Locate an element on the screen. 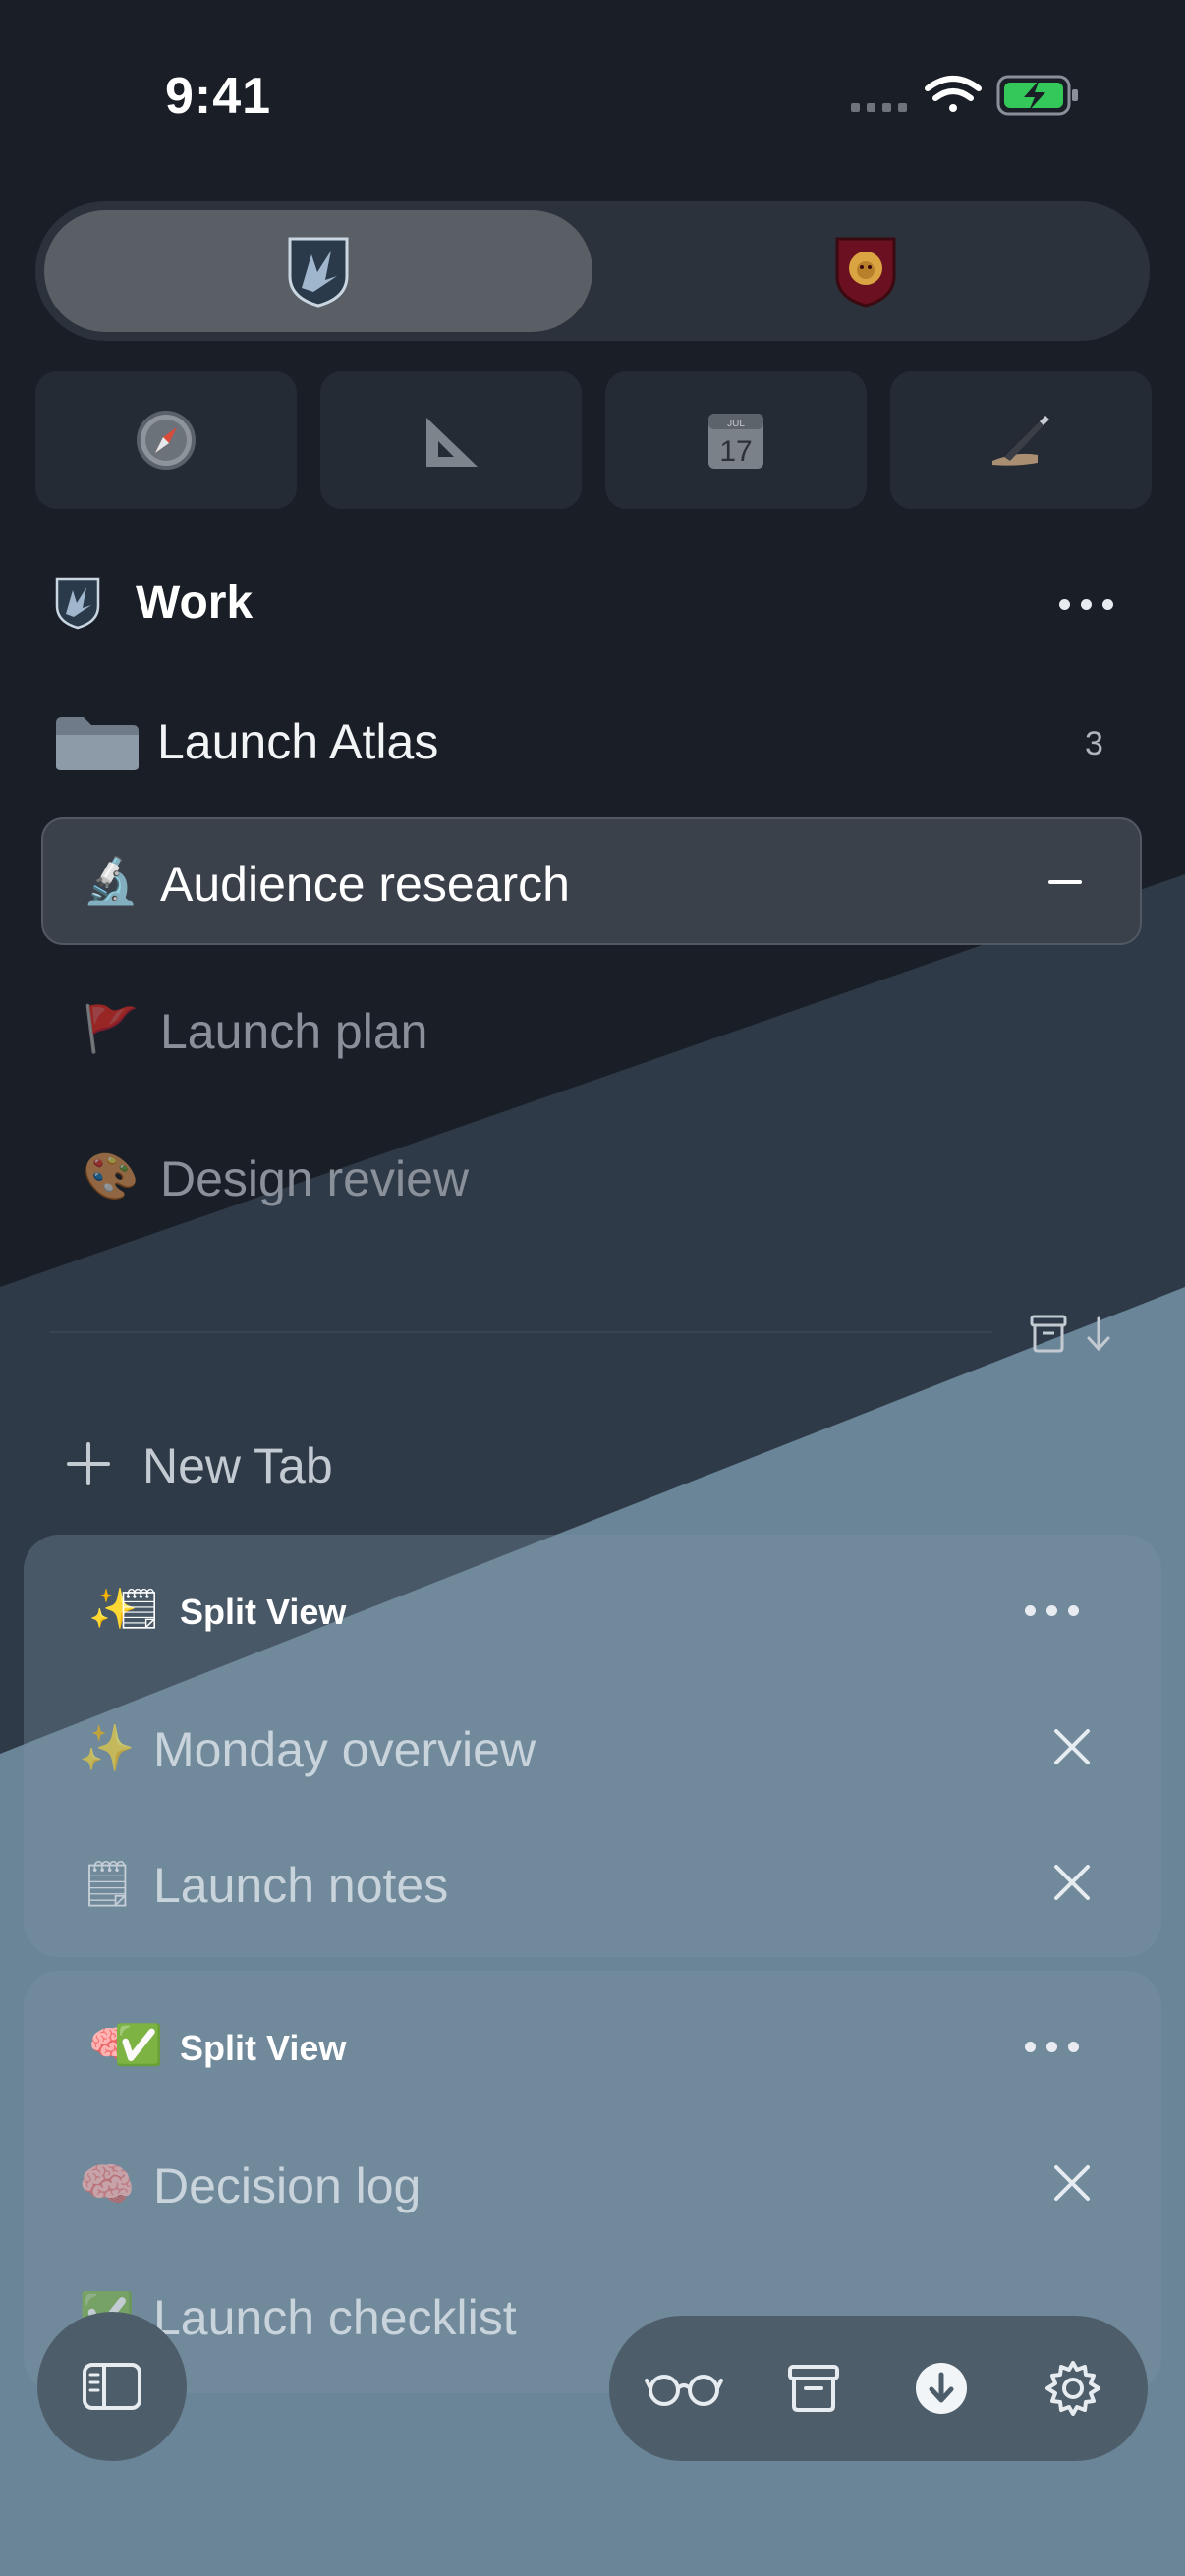 The width and height of the screenshot is (1185, 2576). new-tab-button: New Tab is located at coordinates (238, 1465).